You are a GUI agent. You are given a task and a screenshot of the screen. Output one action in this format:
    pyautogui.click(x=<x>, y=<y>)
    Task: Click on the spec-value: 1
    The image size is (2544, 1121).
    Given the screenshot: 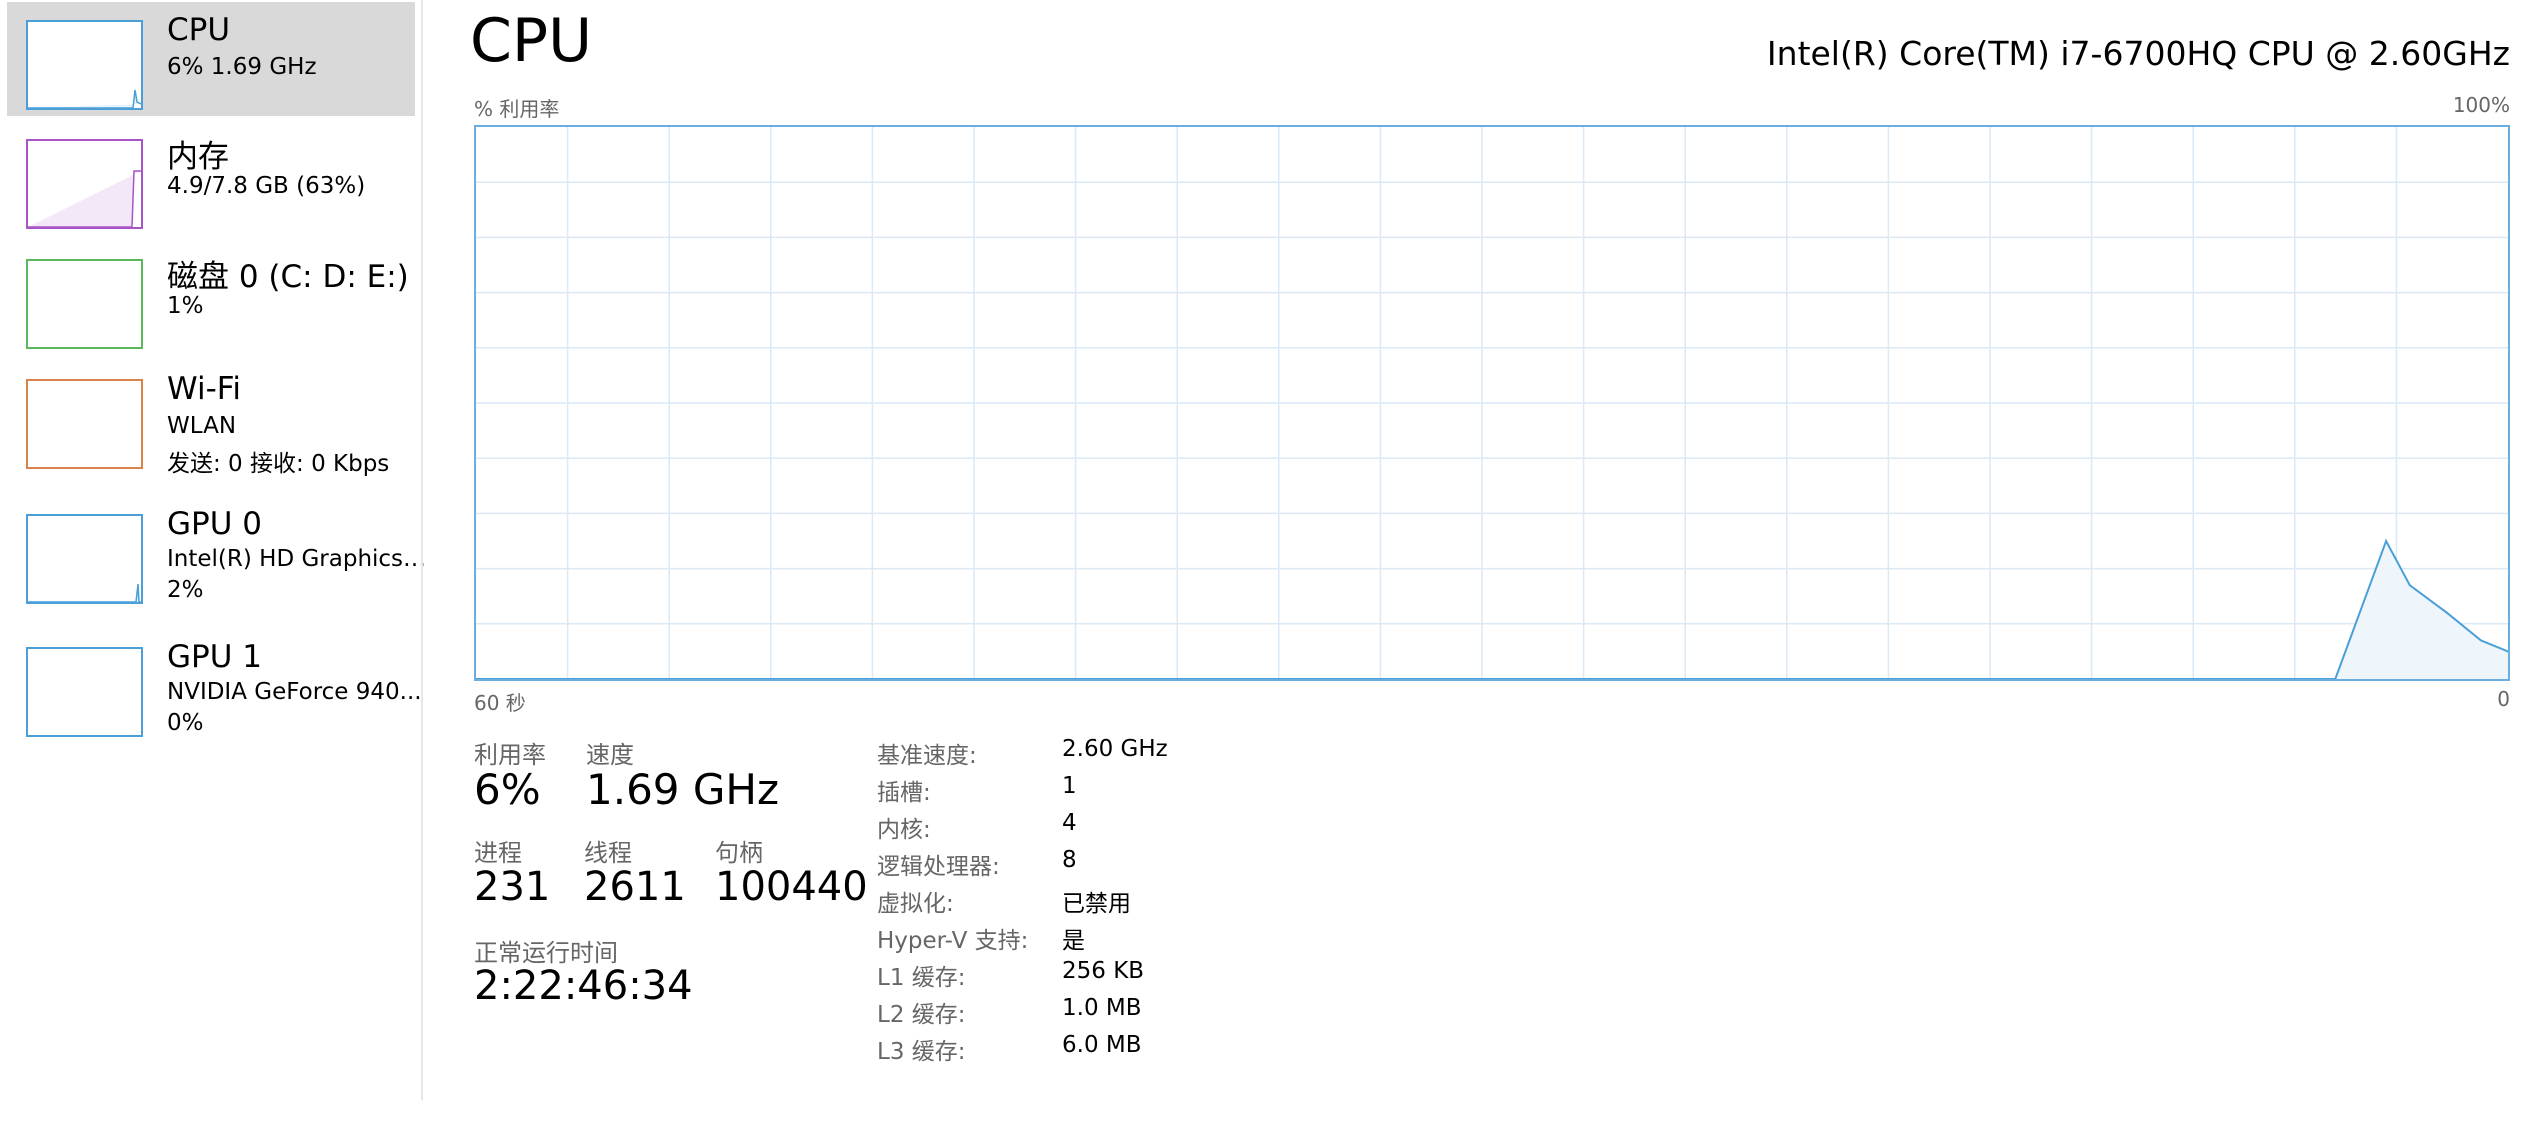 What is the action you would take?
    pyautogui.click(x=1069, y=786)
    